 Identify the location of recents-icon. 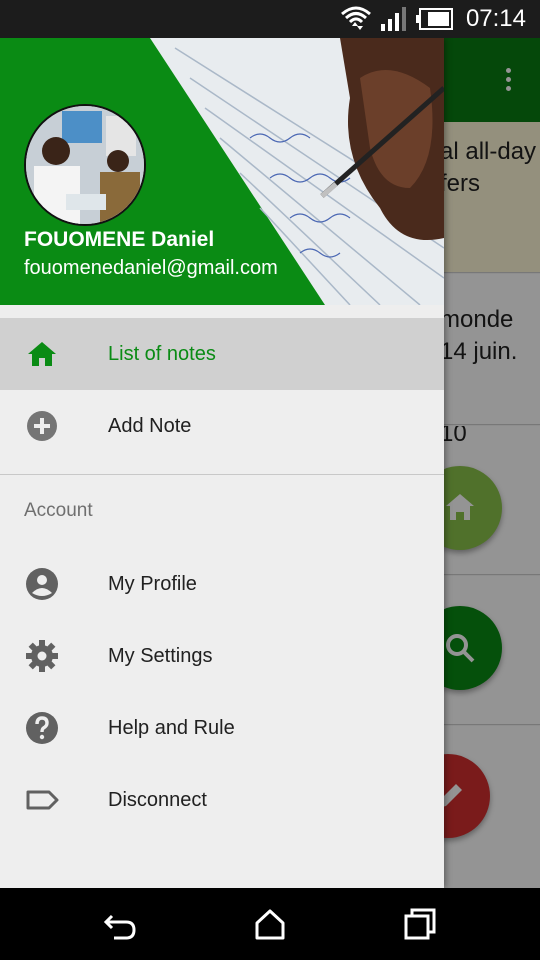
(420, 924).